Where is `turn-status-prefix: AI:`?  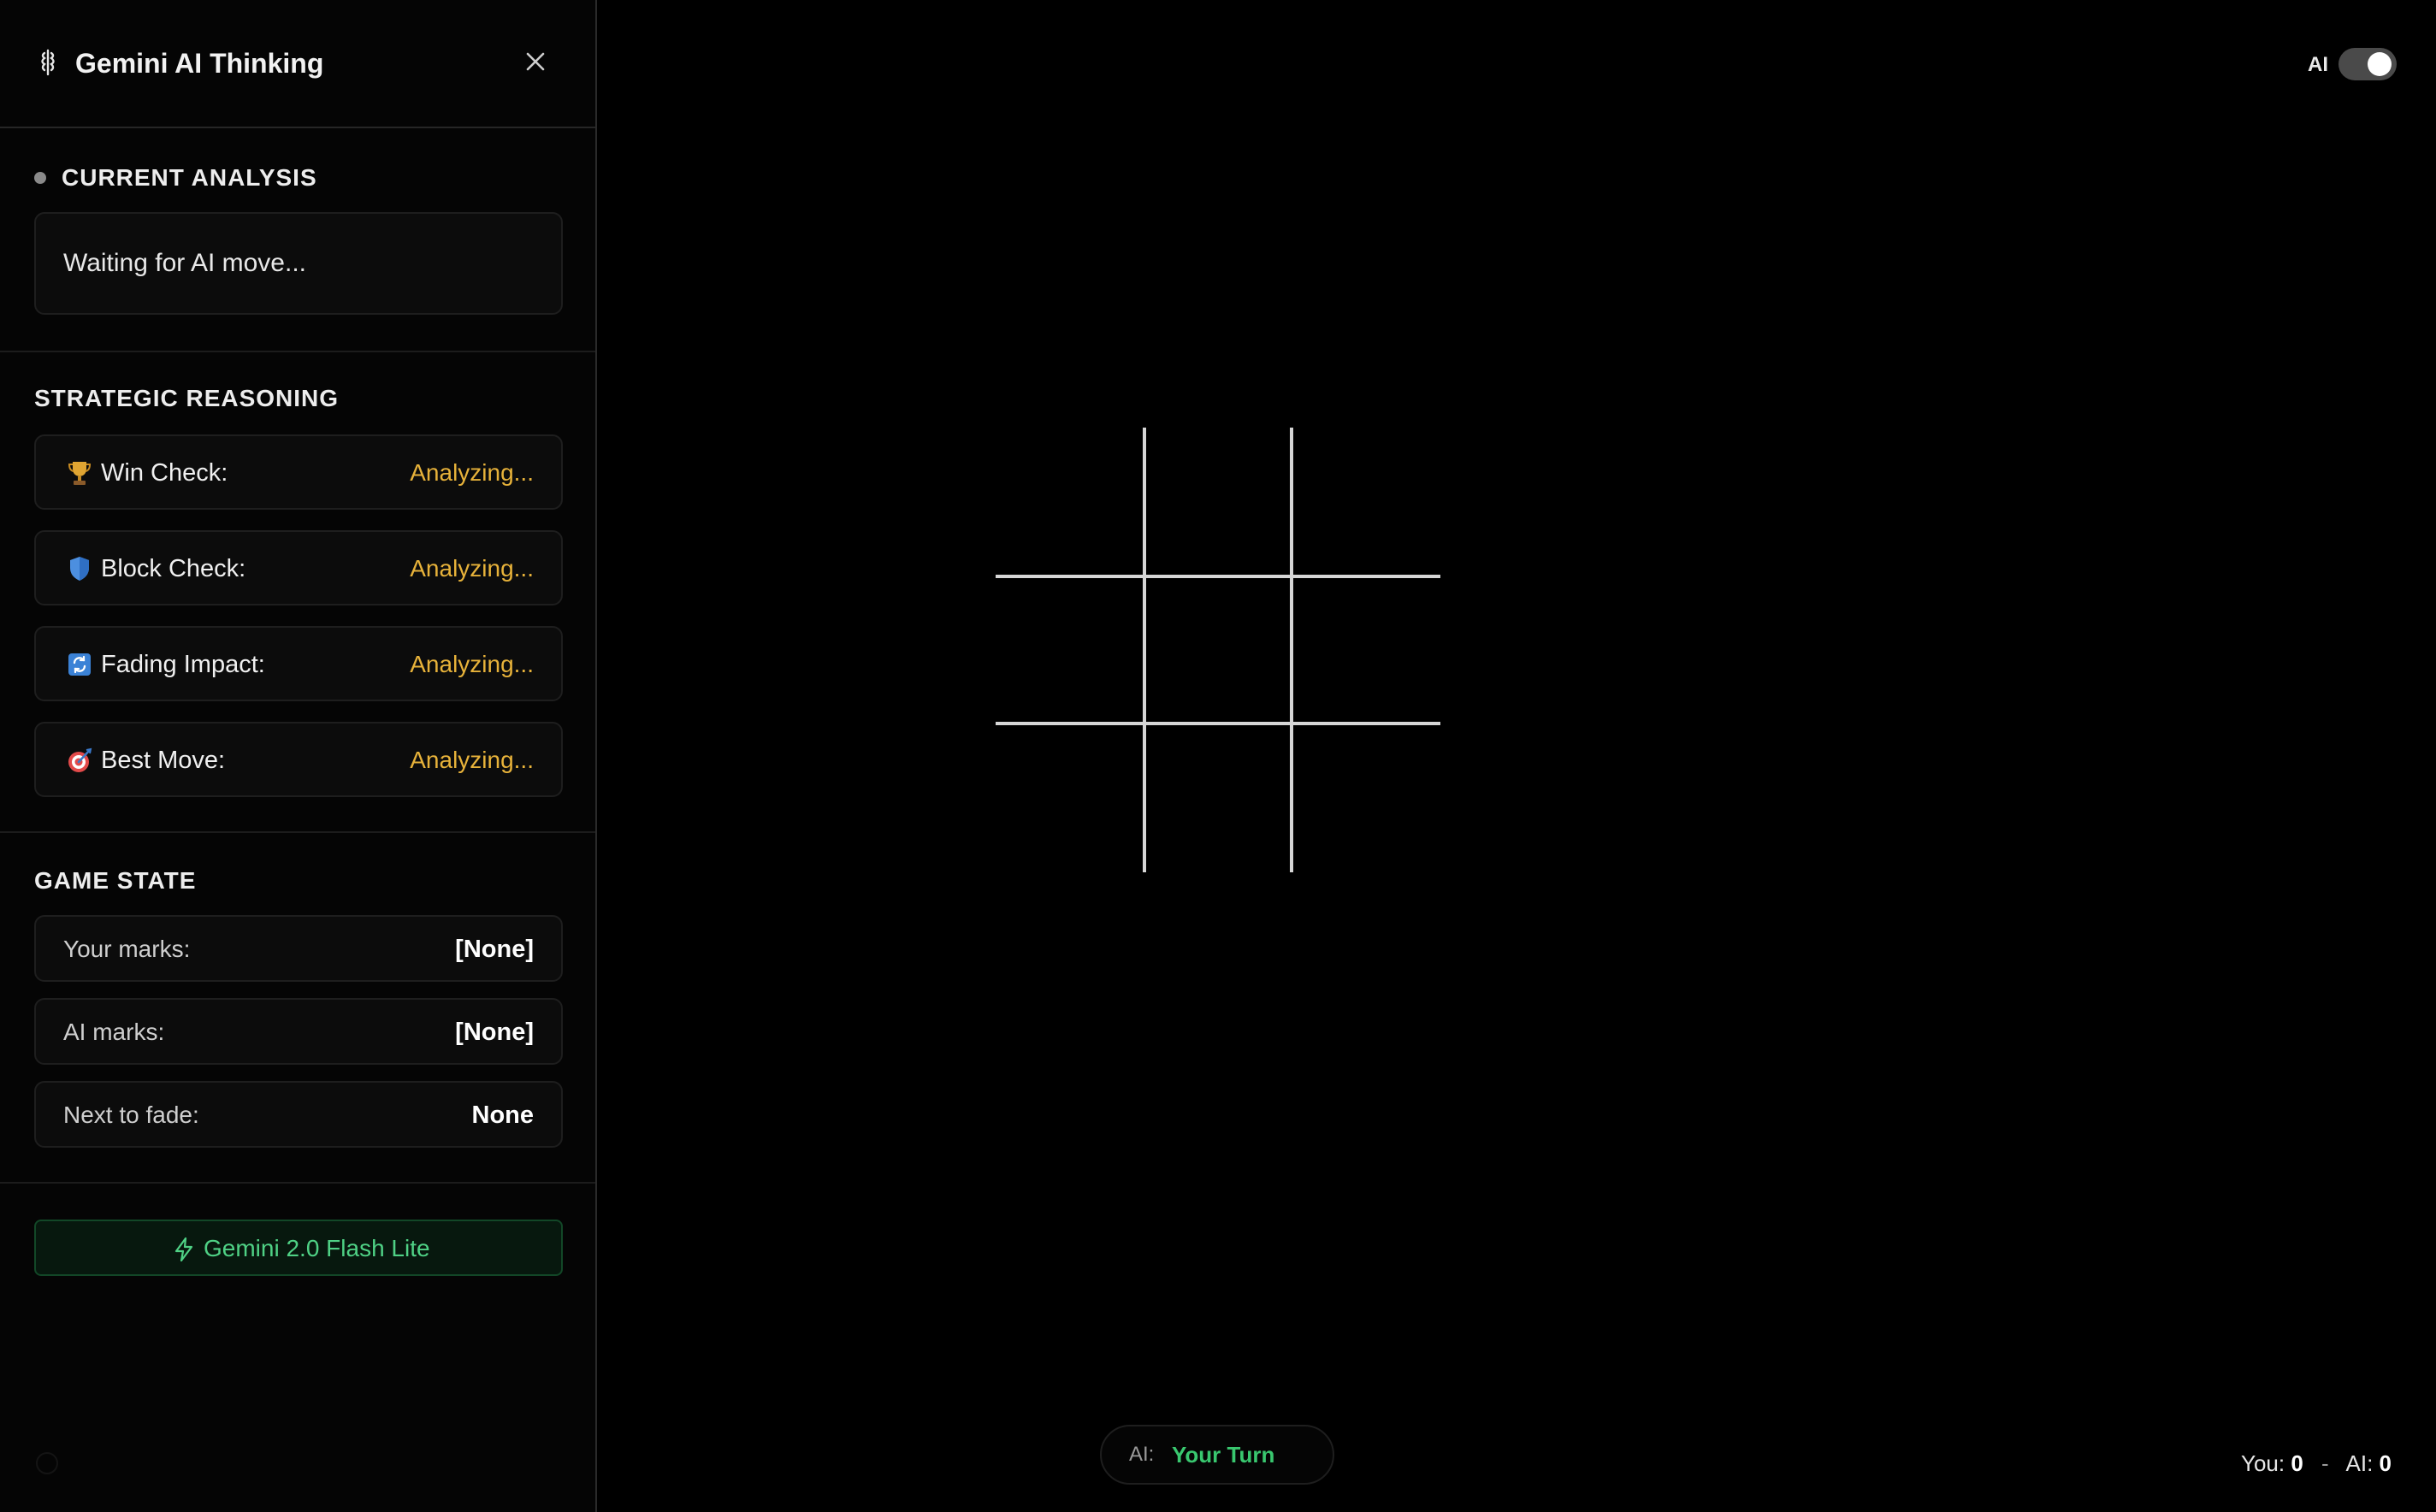 turn-status-prefix: AI: is located at coordinates (1142, 1454).